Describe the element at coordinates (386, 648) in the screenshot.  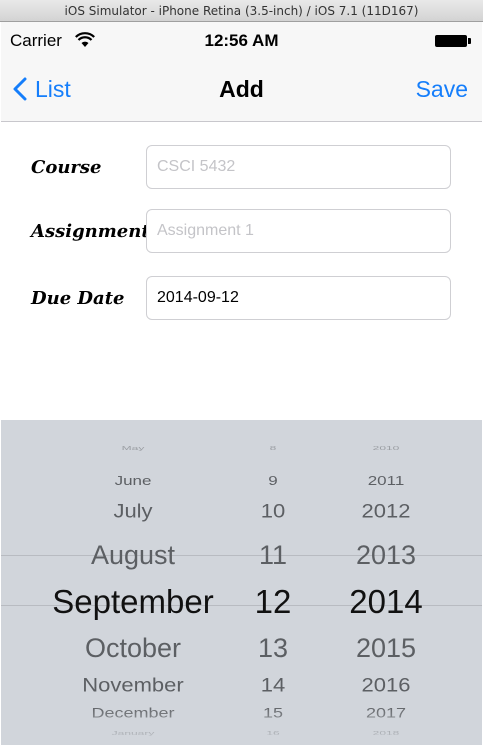
I see `picker-year-item: 2015` at that location.